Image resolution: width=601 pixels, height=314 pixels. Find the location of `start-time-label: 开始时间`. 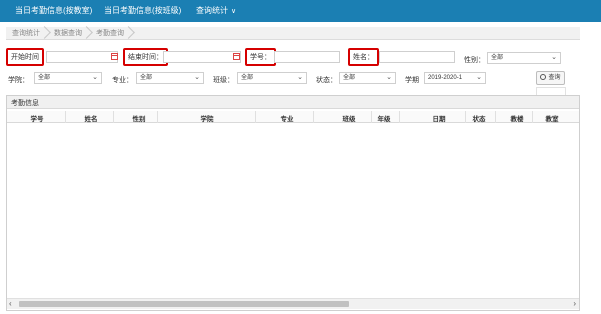

start-time-label: 开始时间 is located at coordinates (25, 57).